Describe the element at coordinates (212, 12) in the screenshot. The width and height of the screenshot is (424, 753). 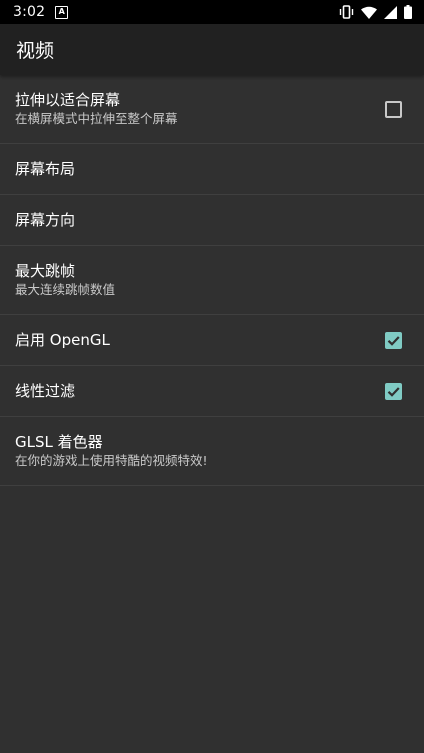
I see `status-bar: 3:02 A` at that location.